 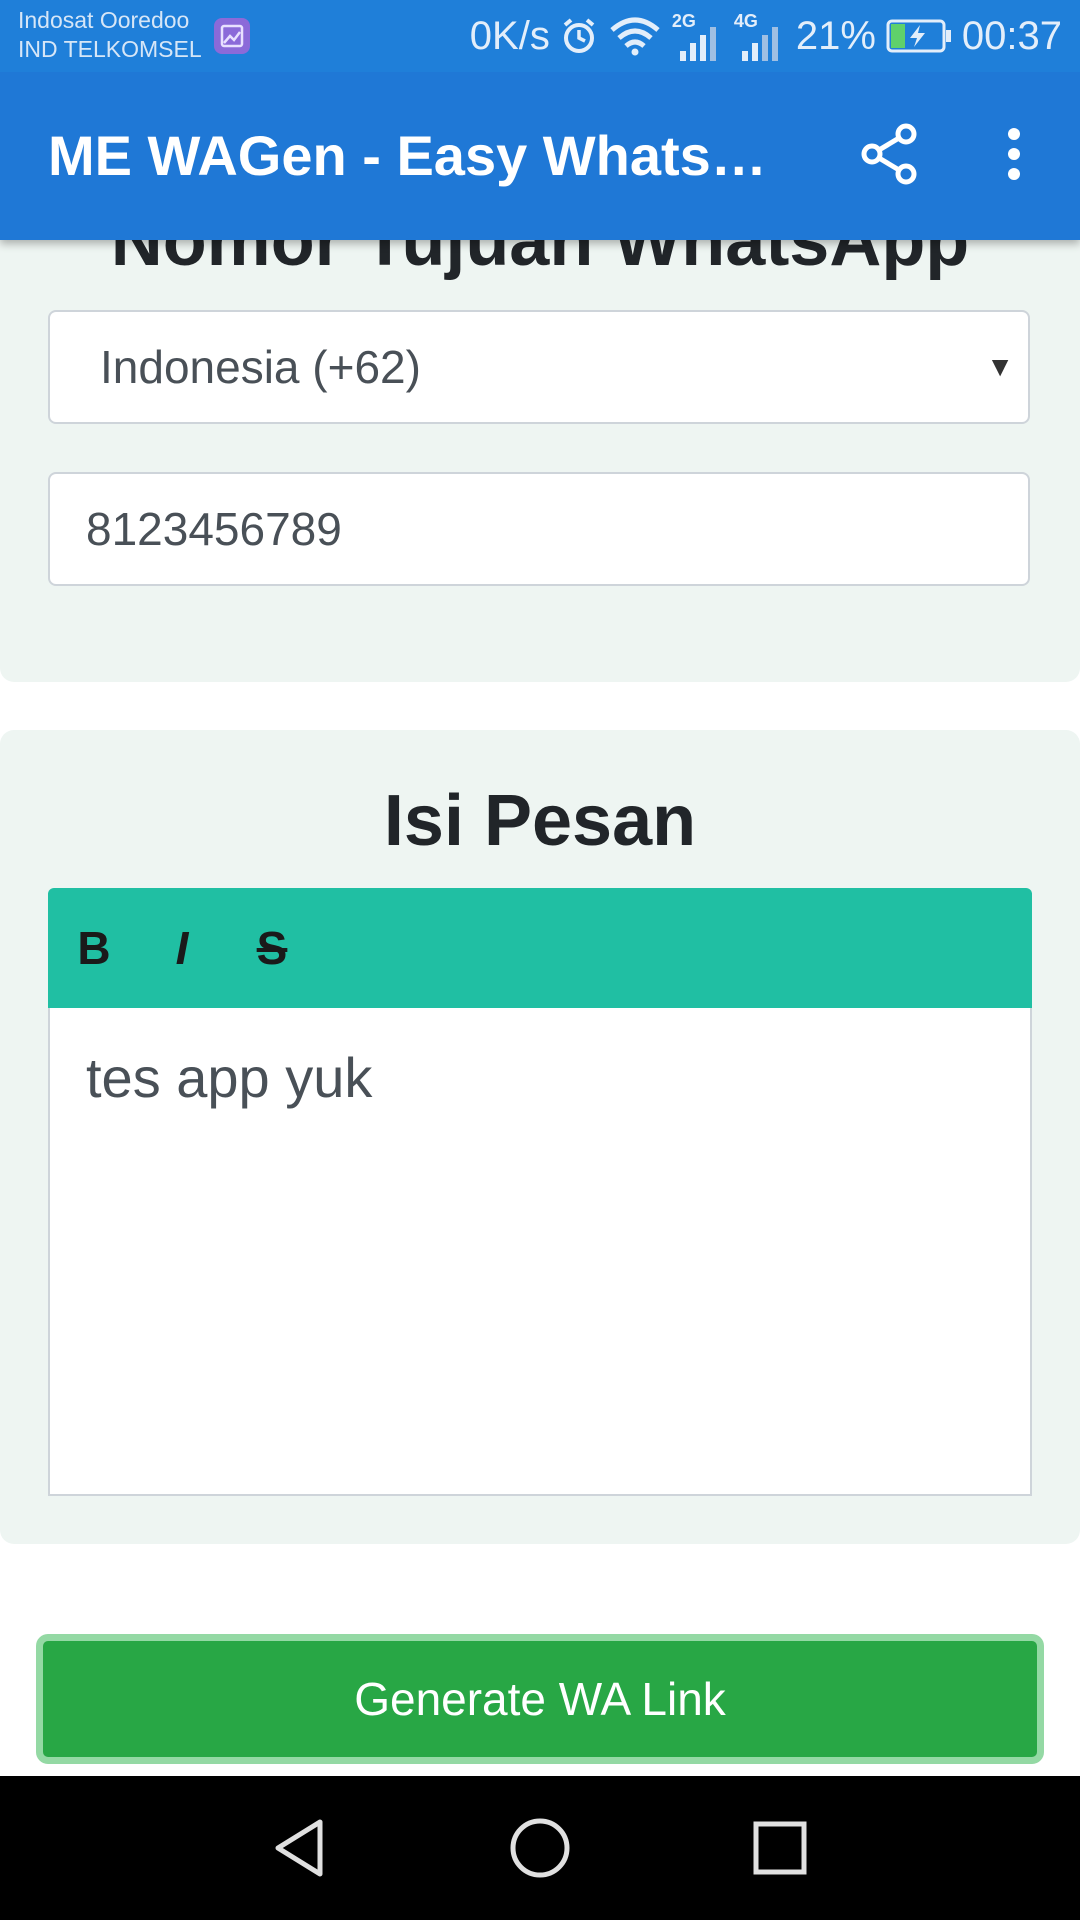 What do you see at coordinates (540, 948) in the screenshot?
I see `editor-toolbar: B I S` at bounding box center [540, 948].